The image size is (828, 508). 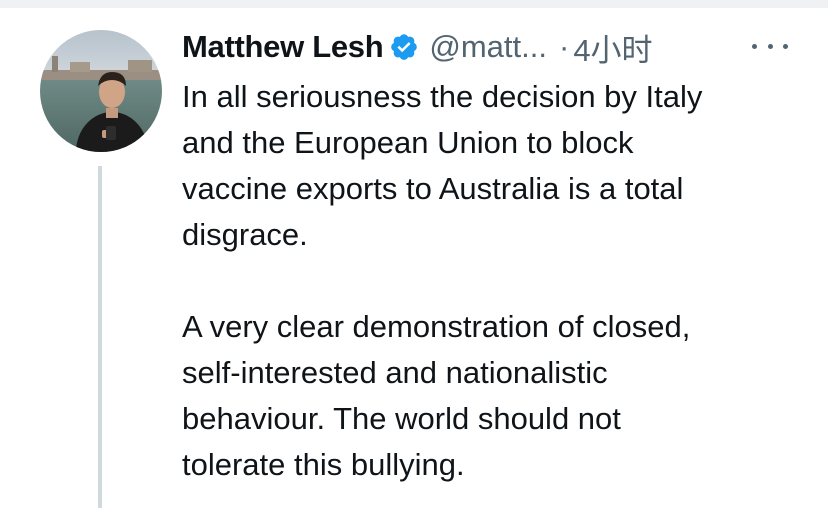 I want to click on thread-connector-line, so click(x=100, y=337).